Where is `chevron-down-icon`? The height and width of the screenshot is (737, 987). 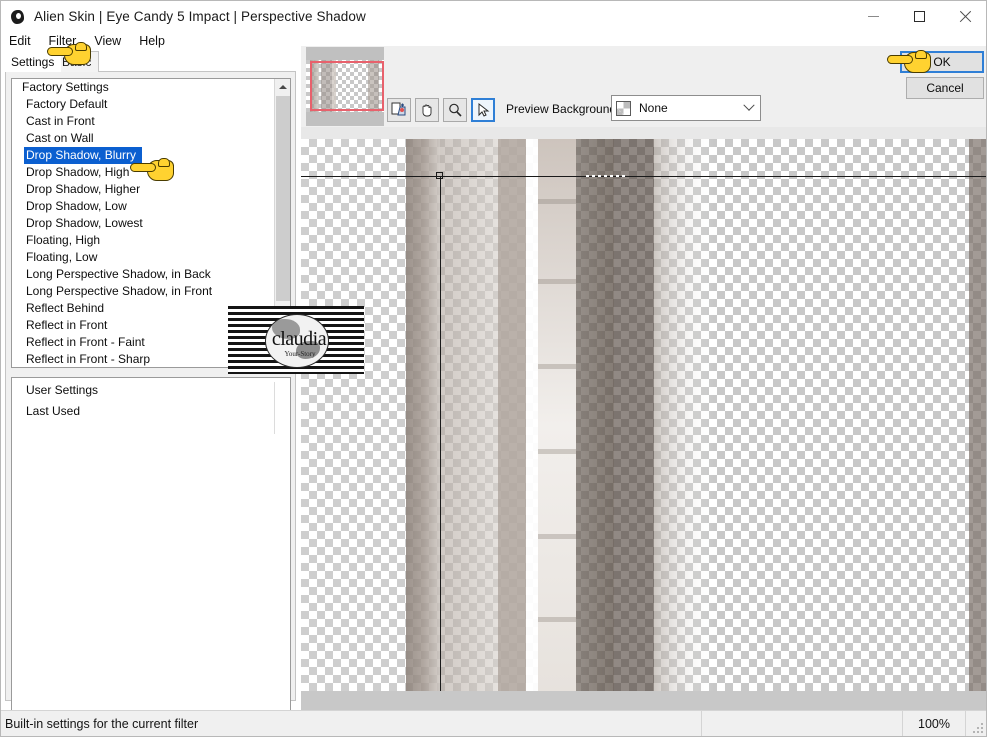
chevron-down-icon is located at coordinates (749, 108).